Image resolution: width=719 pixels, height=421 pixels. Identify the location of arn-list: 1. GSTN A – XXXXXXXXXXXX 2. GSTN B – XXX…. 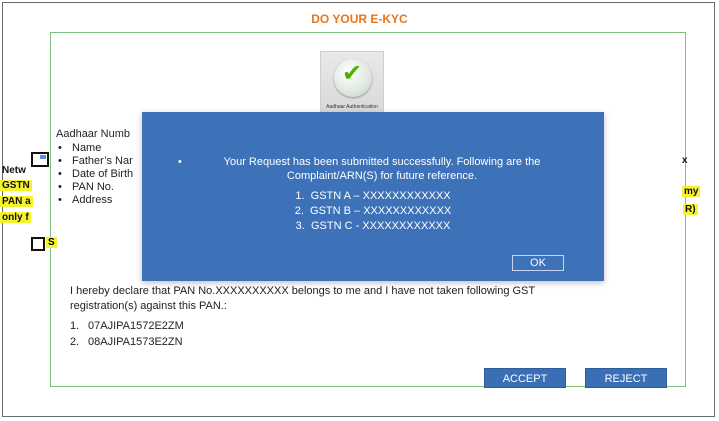
(373, 211).